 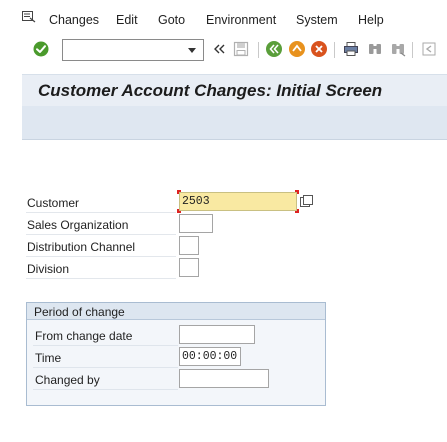 What do you see at coordinates (171, 20) in the screenshot?
I see `menu-goto: Goto` at bounding box center [171, 20].